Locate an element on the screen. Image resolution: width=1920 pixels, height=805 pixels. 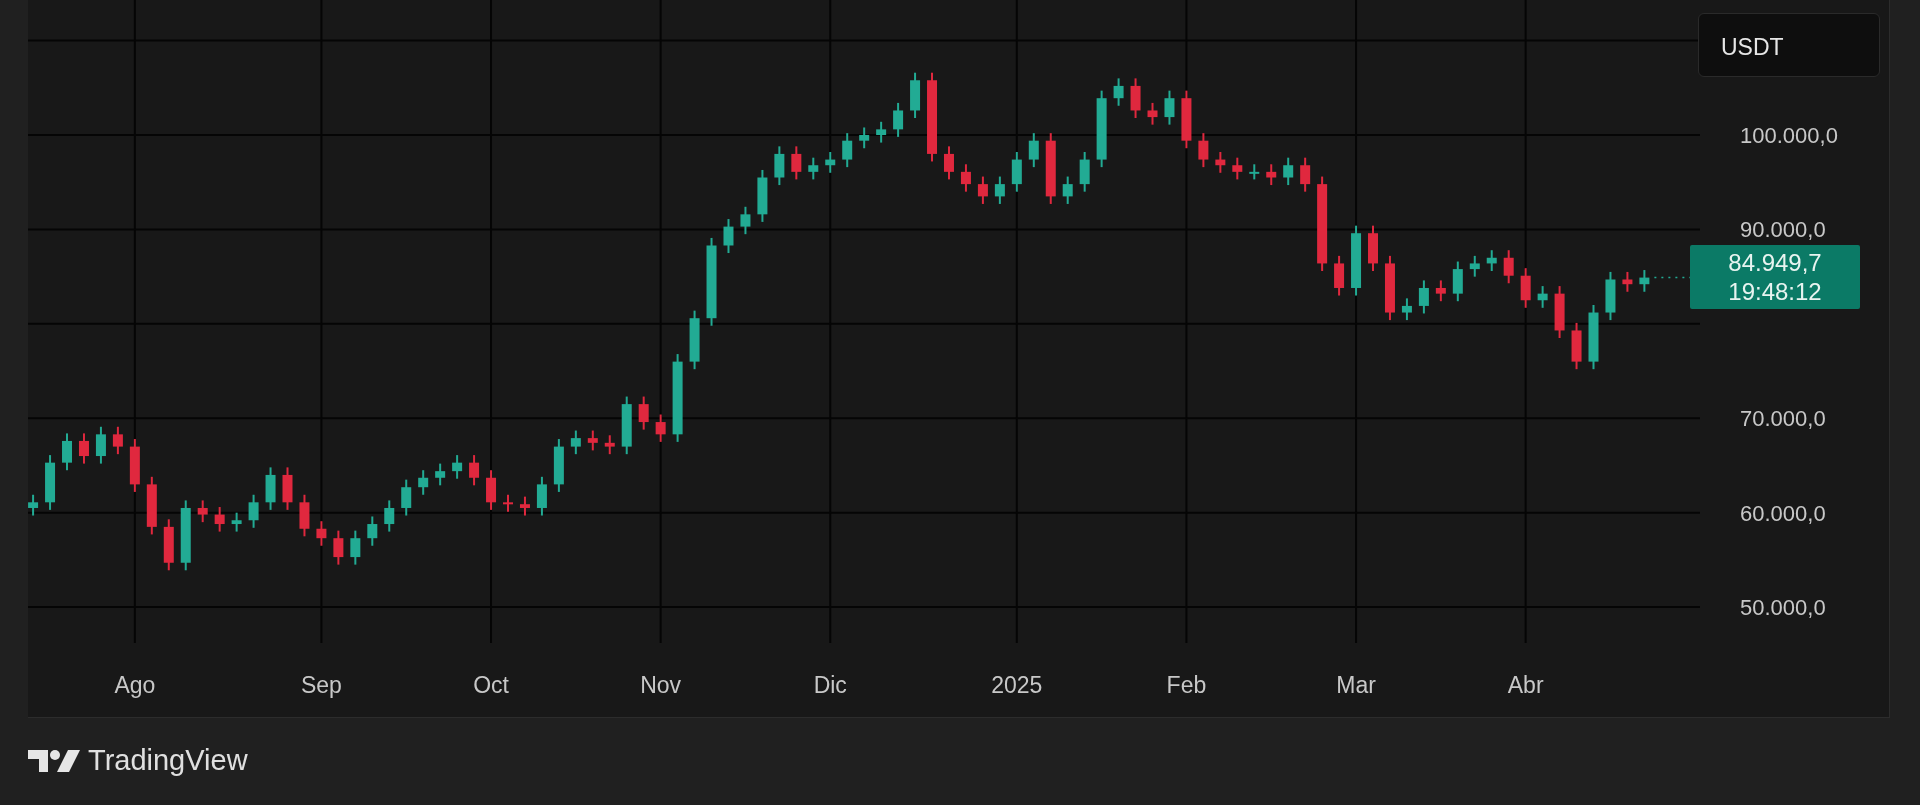
brand-name: TradingView is located at coordinates (168, 760).